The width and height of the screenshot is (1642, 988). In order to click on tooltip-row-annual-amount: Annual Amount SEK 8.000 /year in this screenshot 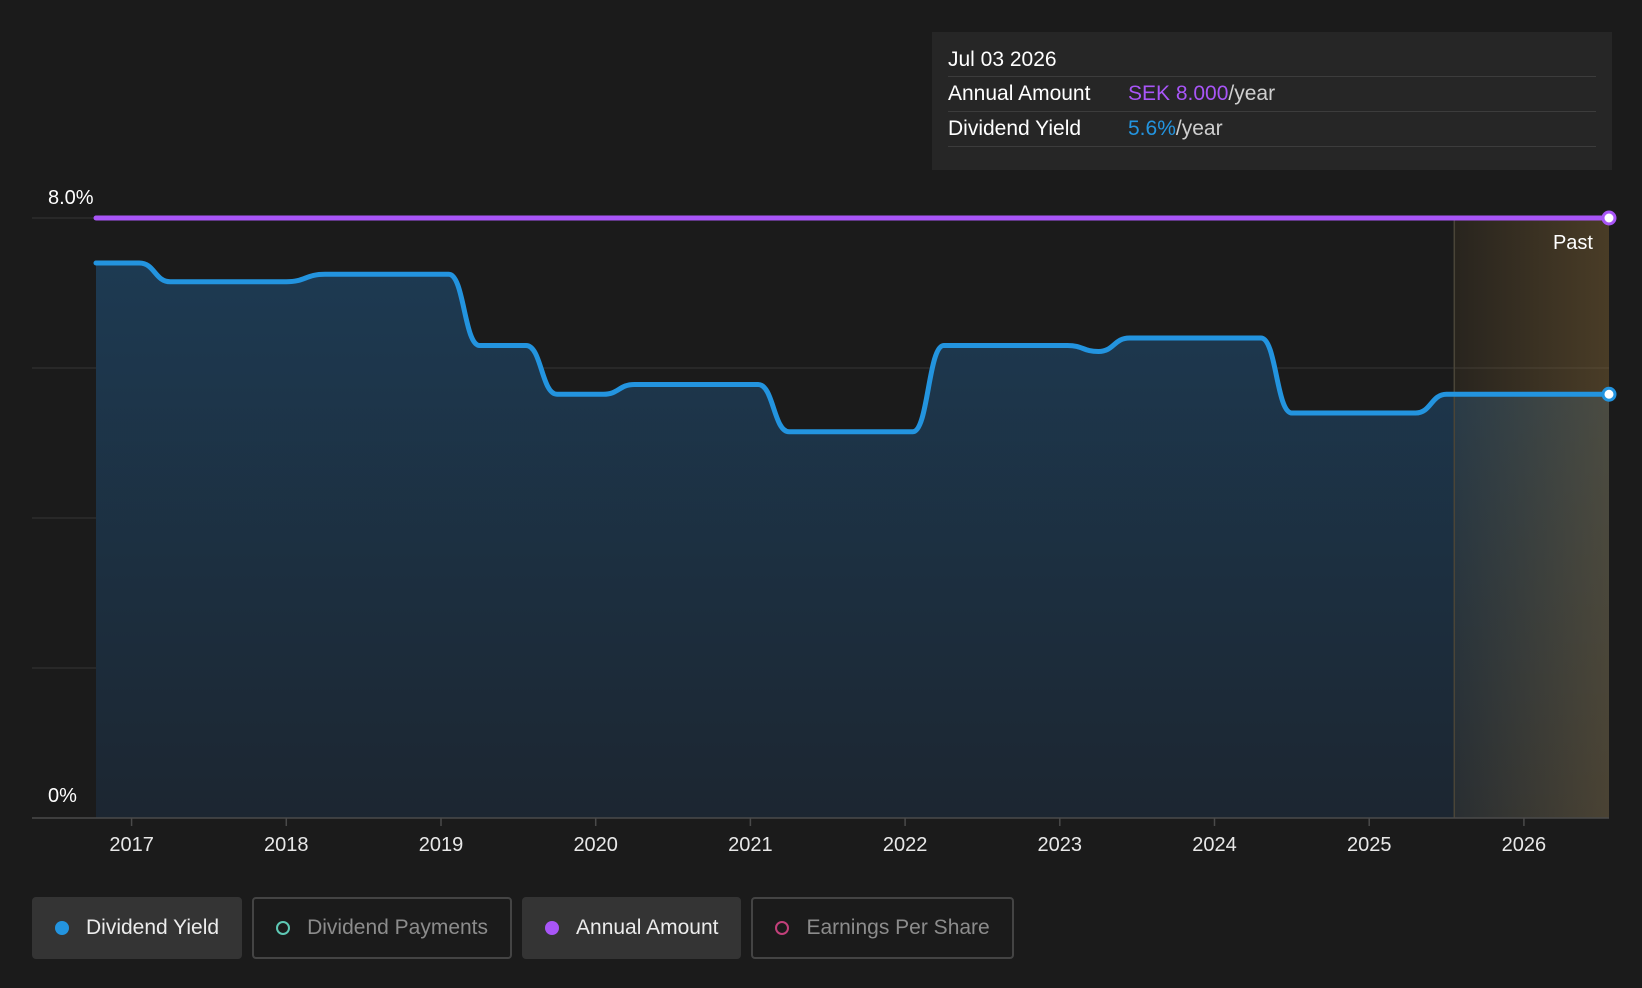, I will do `click(1272, 94)`.